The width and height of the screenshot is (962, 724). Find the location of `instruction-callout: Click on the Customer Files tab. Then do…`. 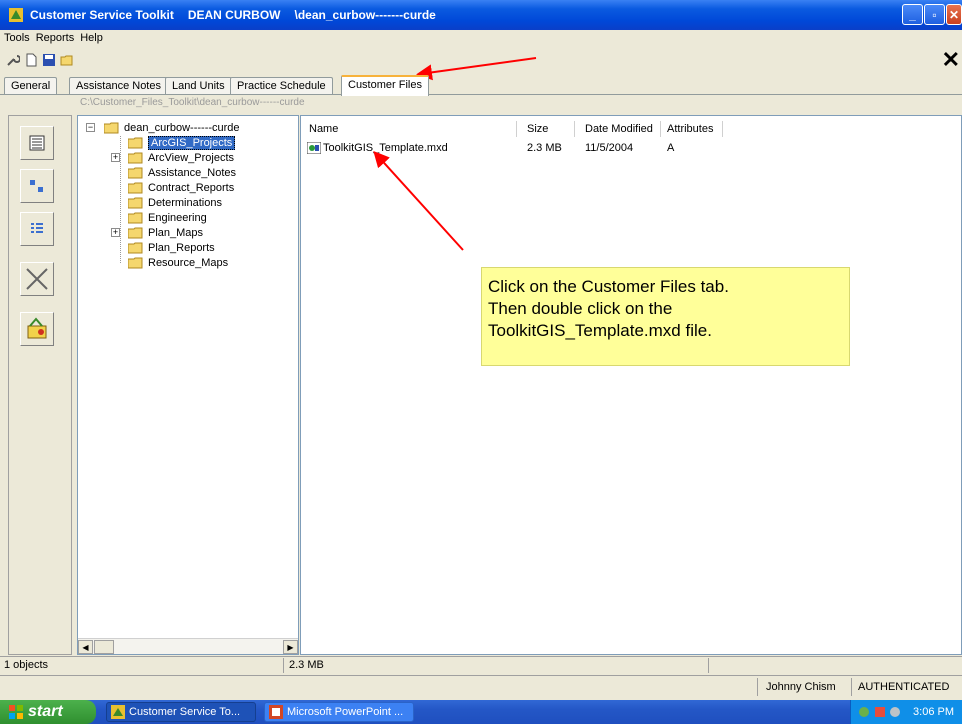

instruction-callout: Click on the Customer Files tab. Then do… is located at coordinates (665, 316).